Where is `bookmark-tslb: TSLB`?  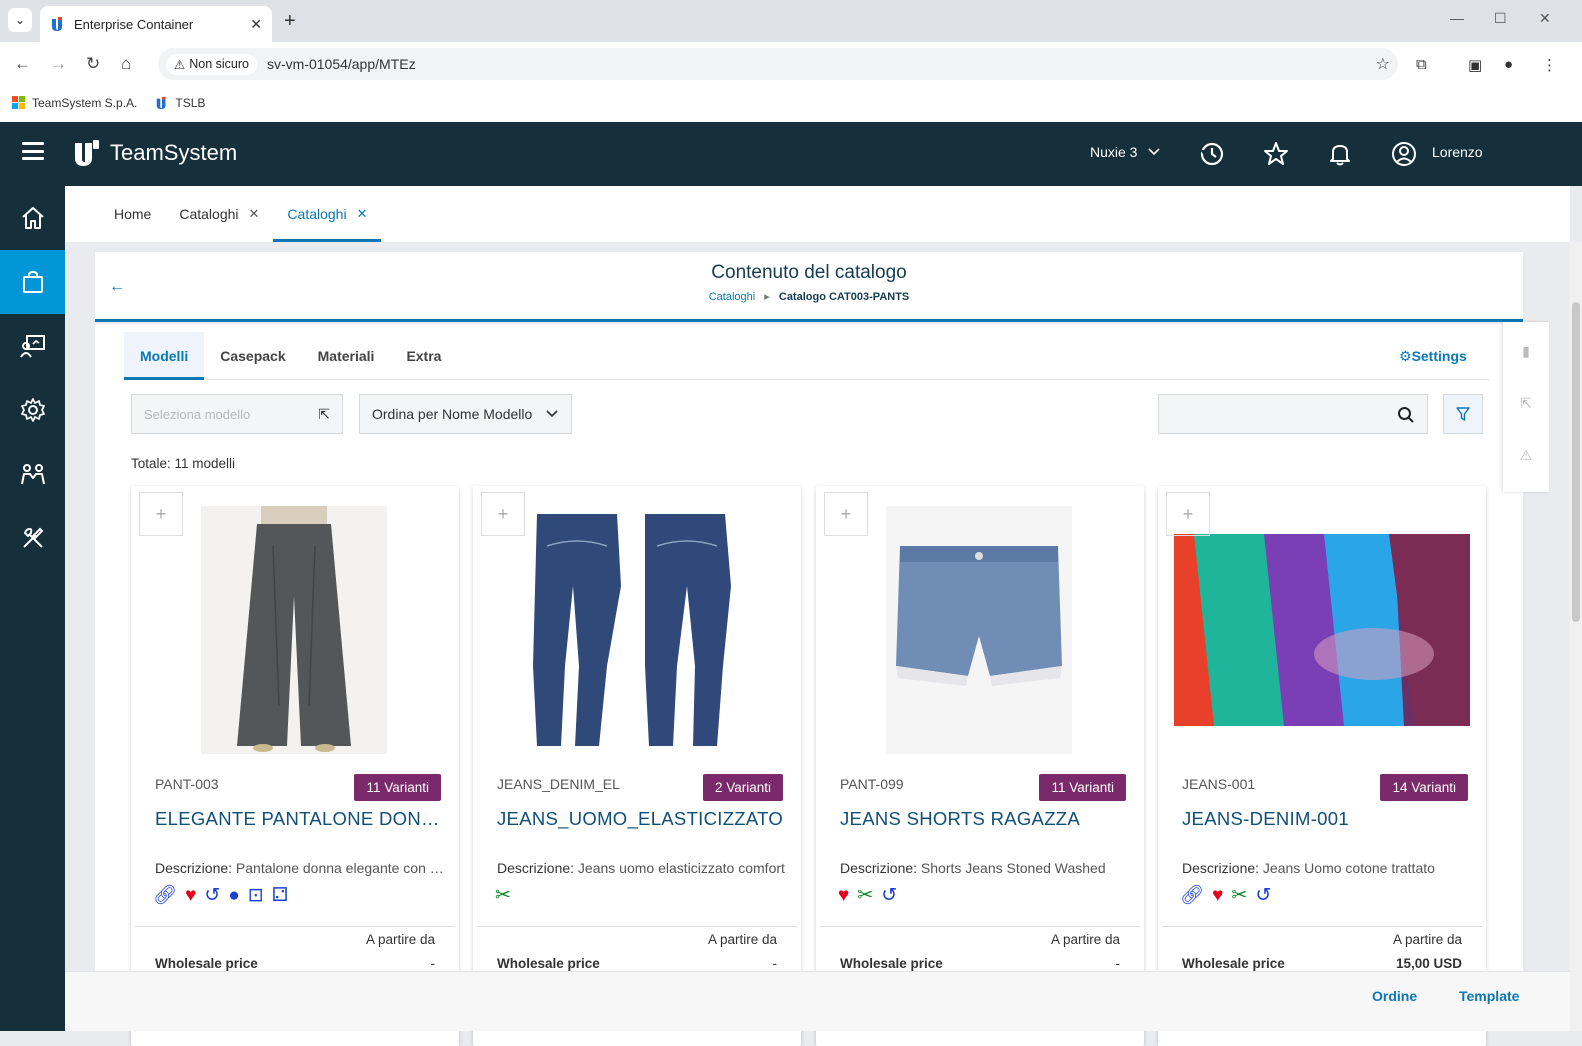
bookmark-tslb: TSLB is located at coordinates (180, 103).